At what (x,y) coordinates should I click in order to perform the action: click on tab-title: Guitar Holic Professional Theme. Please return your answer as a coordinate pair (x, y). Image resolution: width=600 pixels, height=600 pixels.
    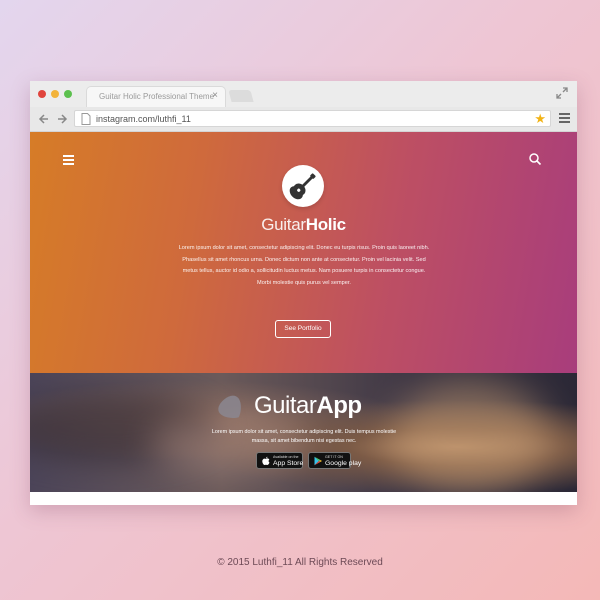
    Looking at the image, I should click on (157, 96).